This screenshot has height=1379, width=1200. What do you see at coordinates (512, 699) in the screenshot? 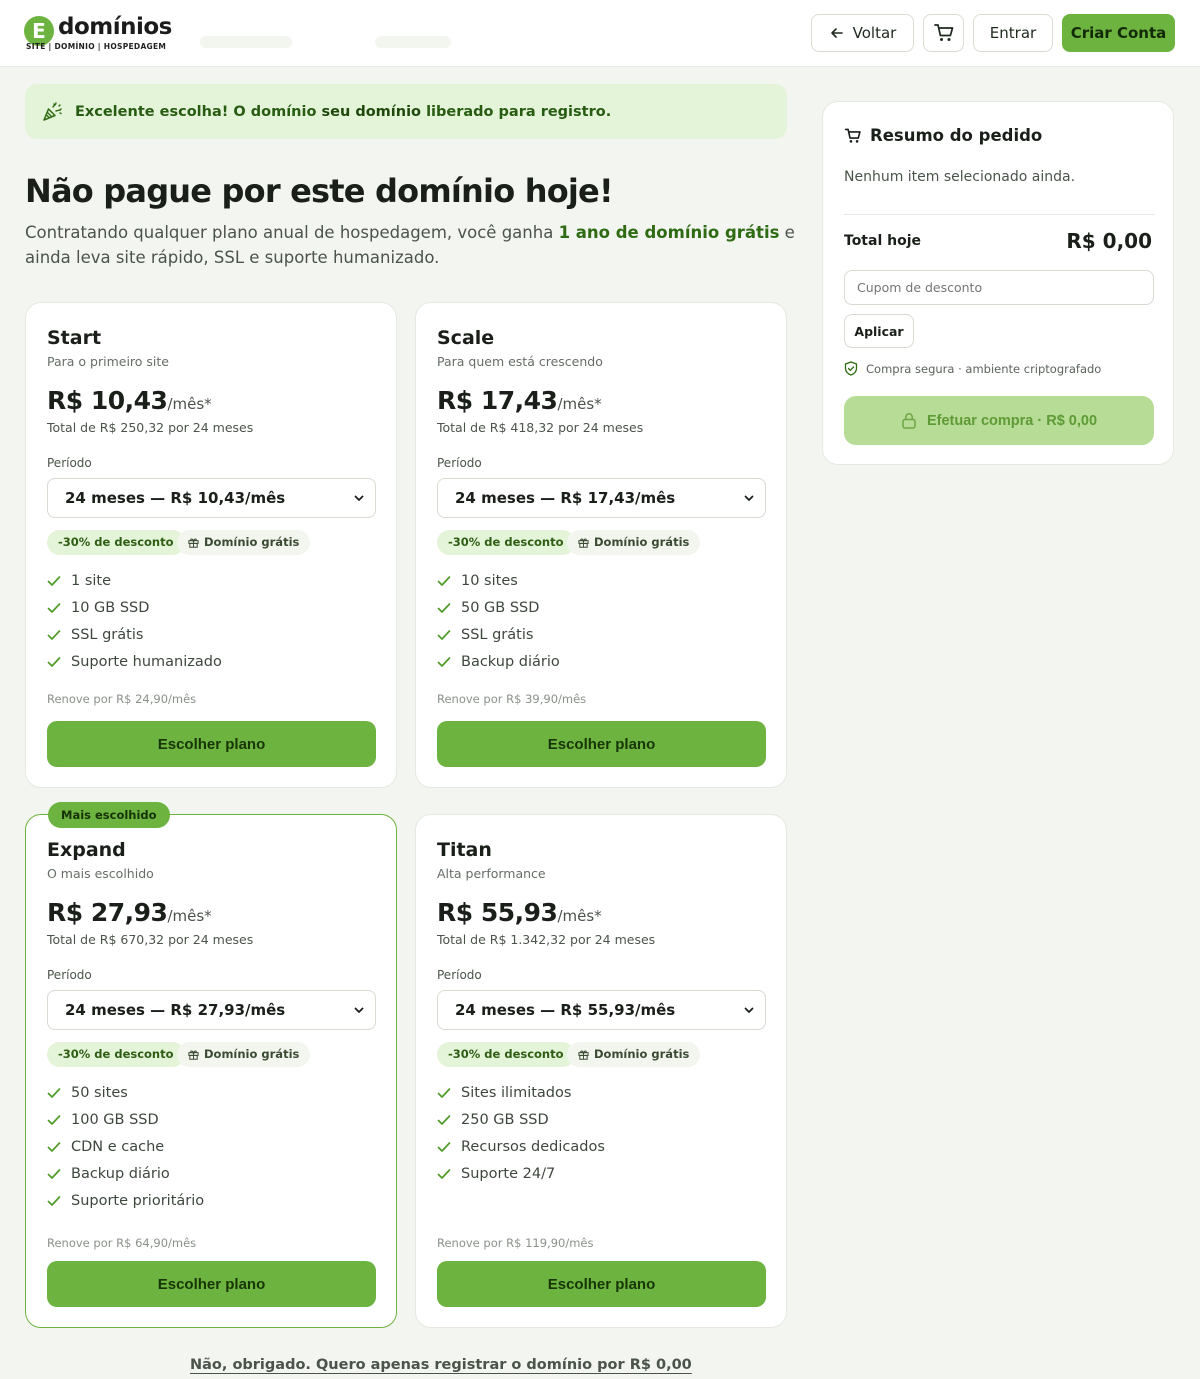
I see `renew-price: Renove por R$ 39,90/mês` at bounding box center [512, 699].